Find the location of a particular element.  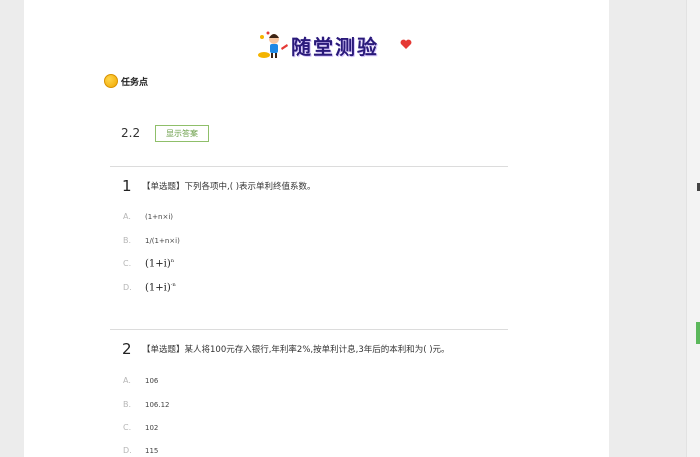

option-text: (1+i)-n is located at coordinates (160, 288).